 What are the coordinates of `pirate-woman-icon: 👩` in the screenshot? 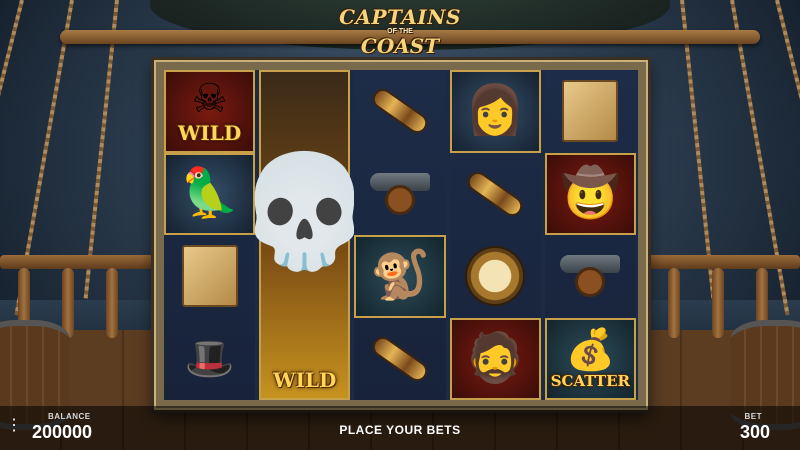 It's located at (495, 111).